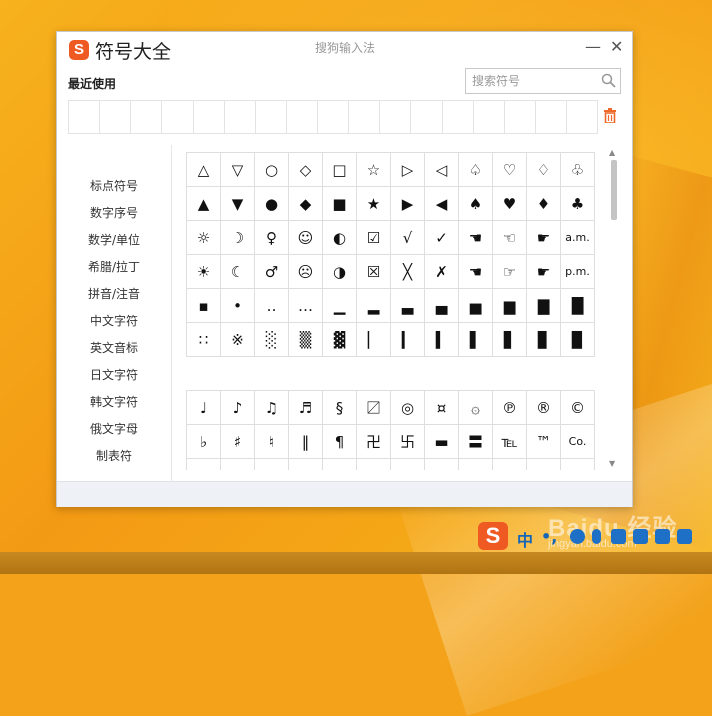 The height and width of the screenshot is (716, 712). What do you see at coordinates (509, 407) in the screenshot?
I see `symbol-cell: ℗` at bounding box center [509, 407].